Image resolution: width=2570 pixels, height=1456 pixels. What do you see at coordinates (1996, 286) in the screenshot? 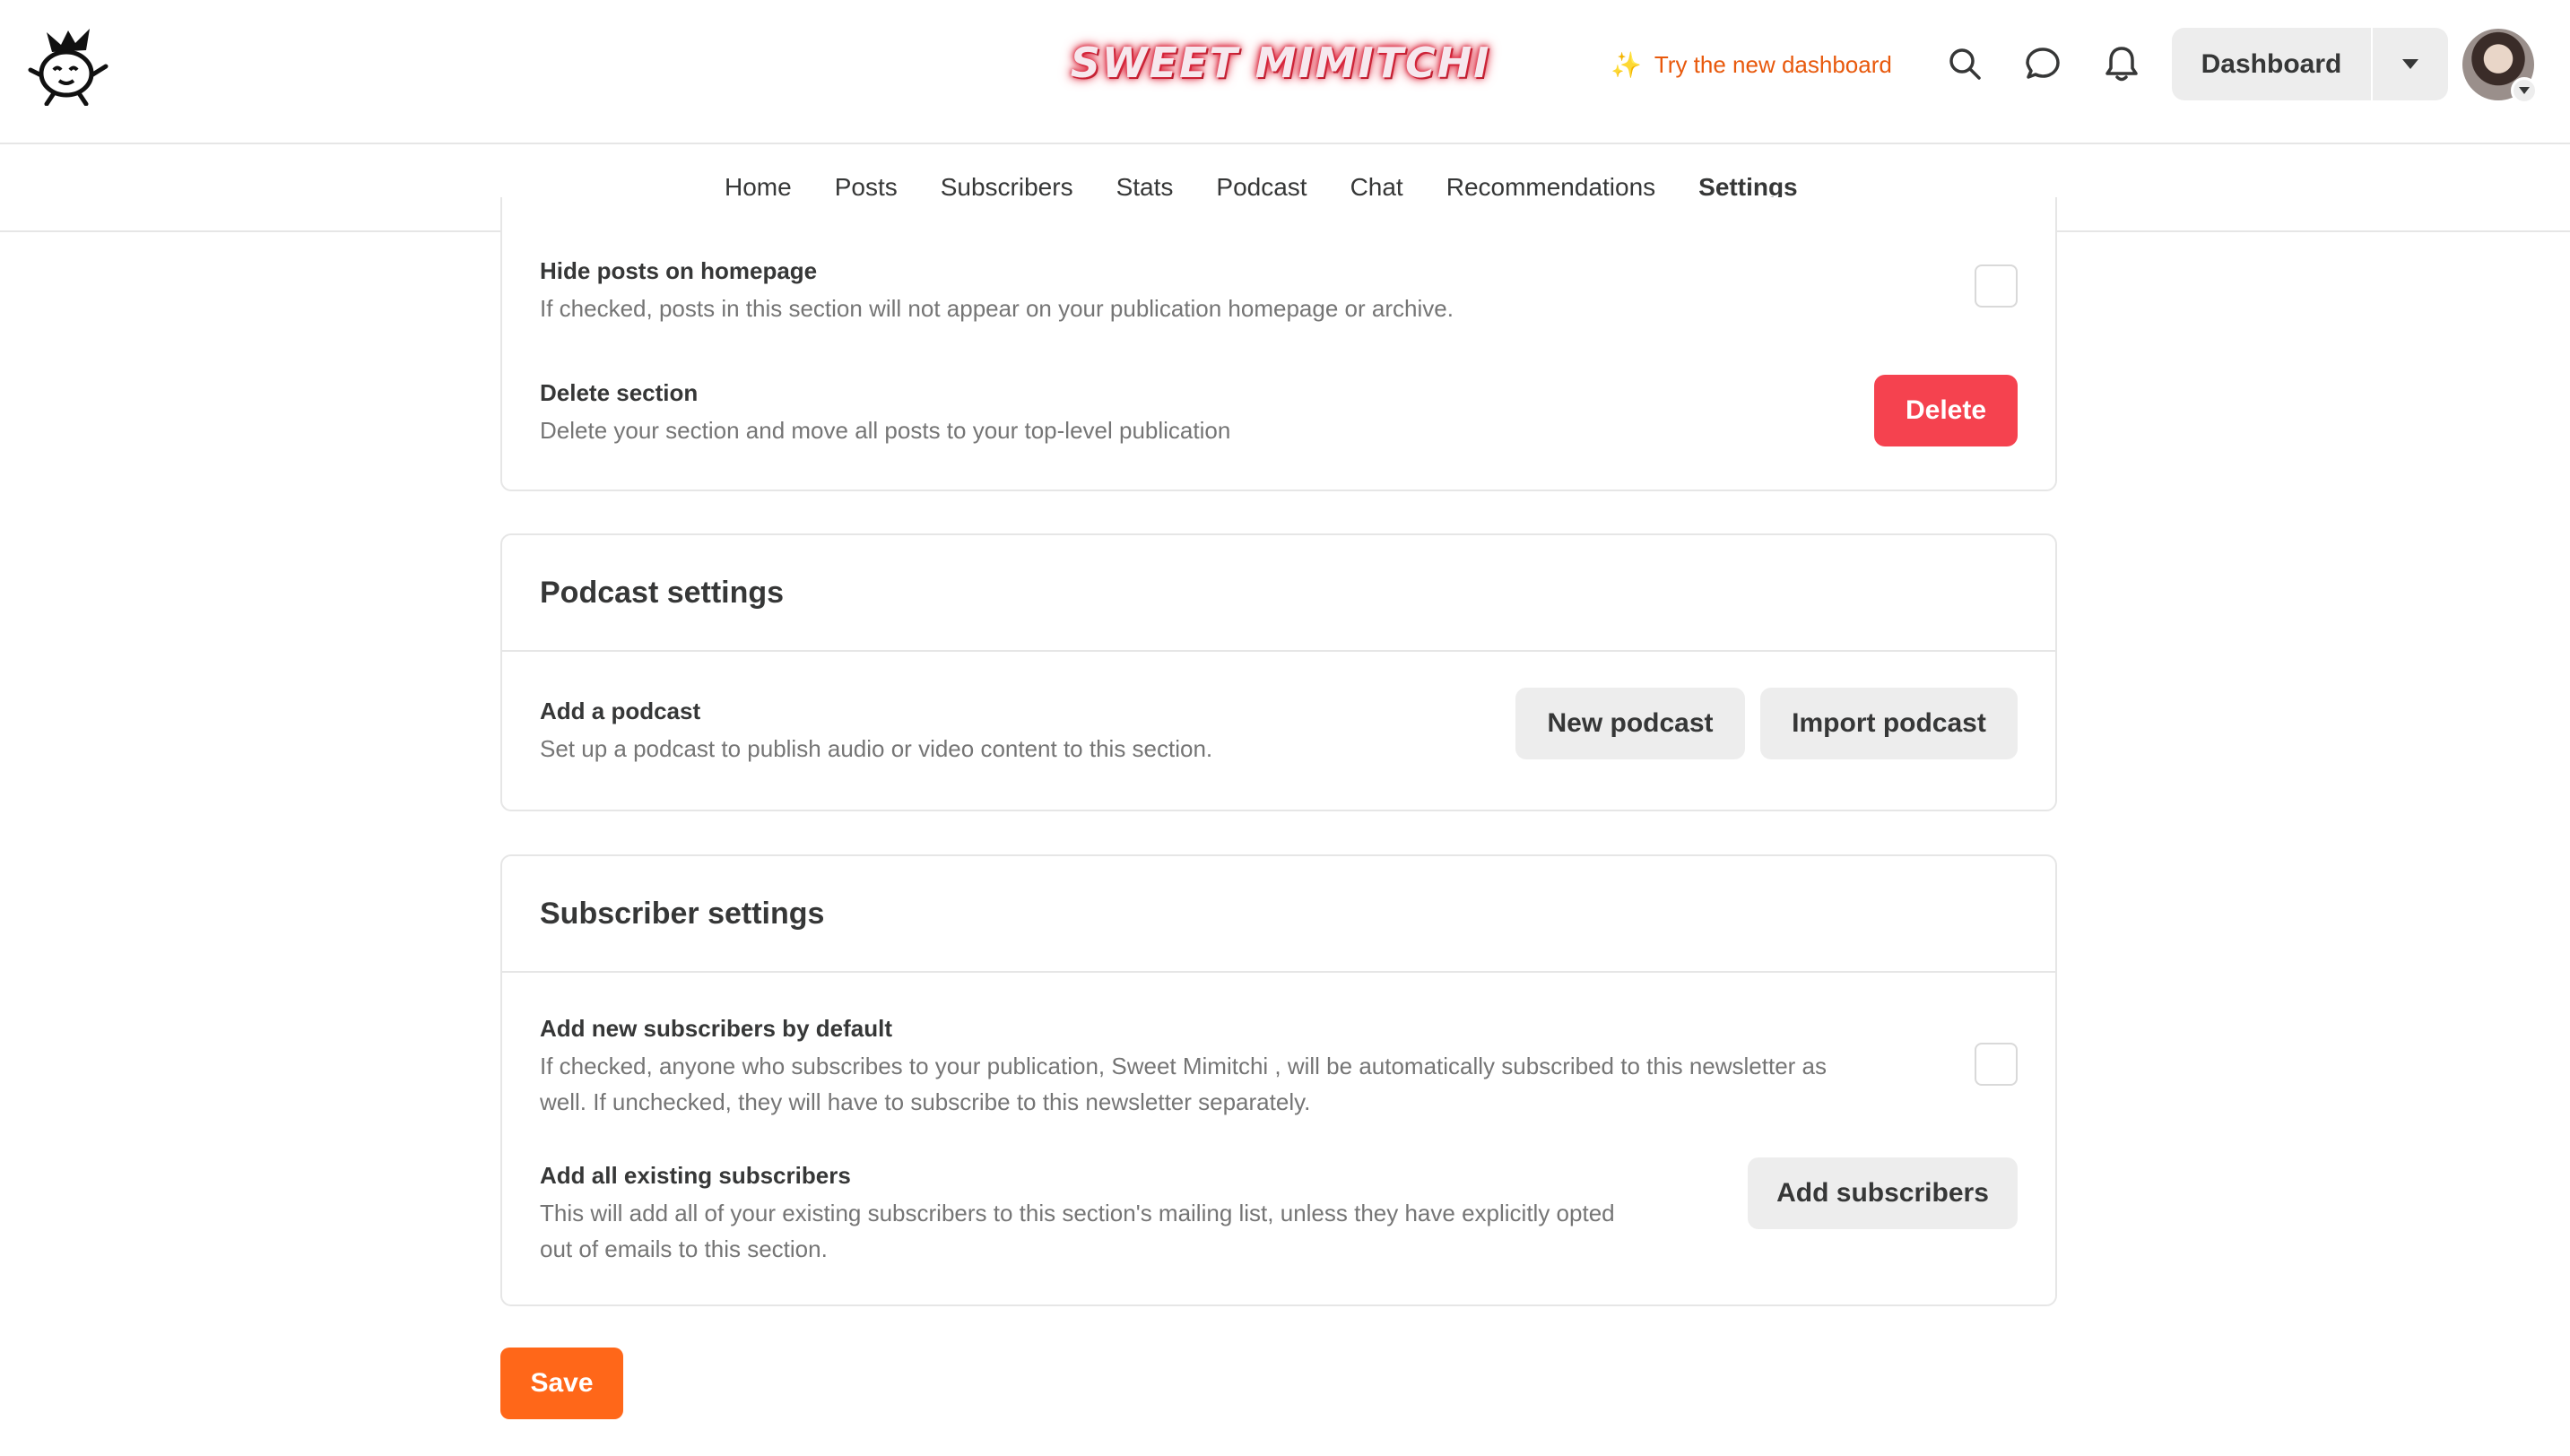
I see `hide-posts-checkbox` at bounding box center [1996, 286].